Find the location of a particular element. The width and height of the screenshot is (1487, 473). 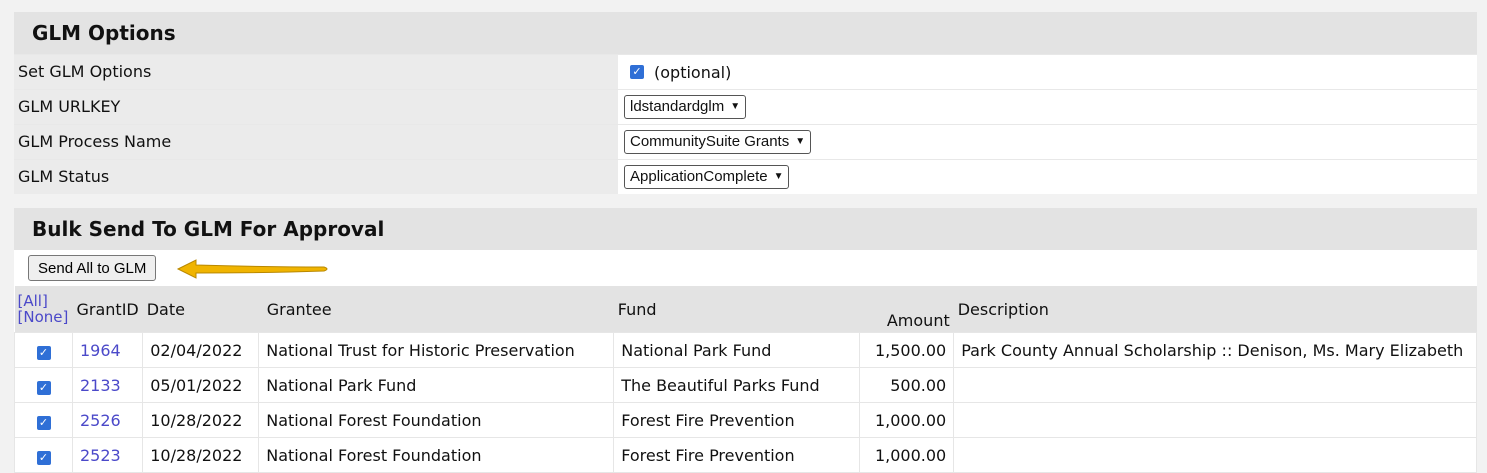

glm-status-row: GLM Status ApplicationComplete ▼ is located at coordinates (745, 176).